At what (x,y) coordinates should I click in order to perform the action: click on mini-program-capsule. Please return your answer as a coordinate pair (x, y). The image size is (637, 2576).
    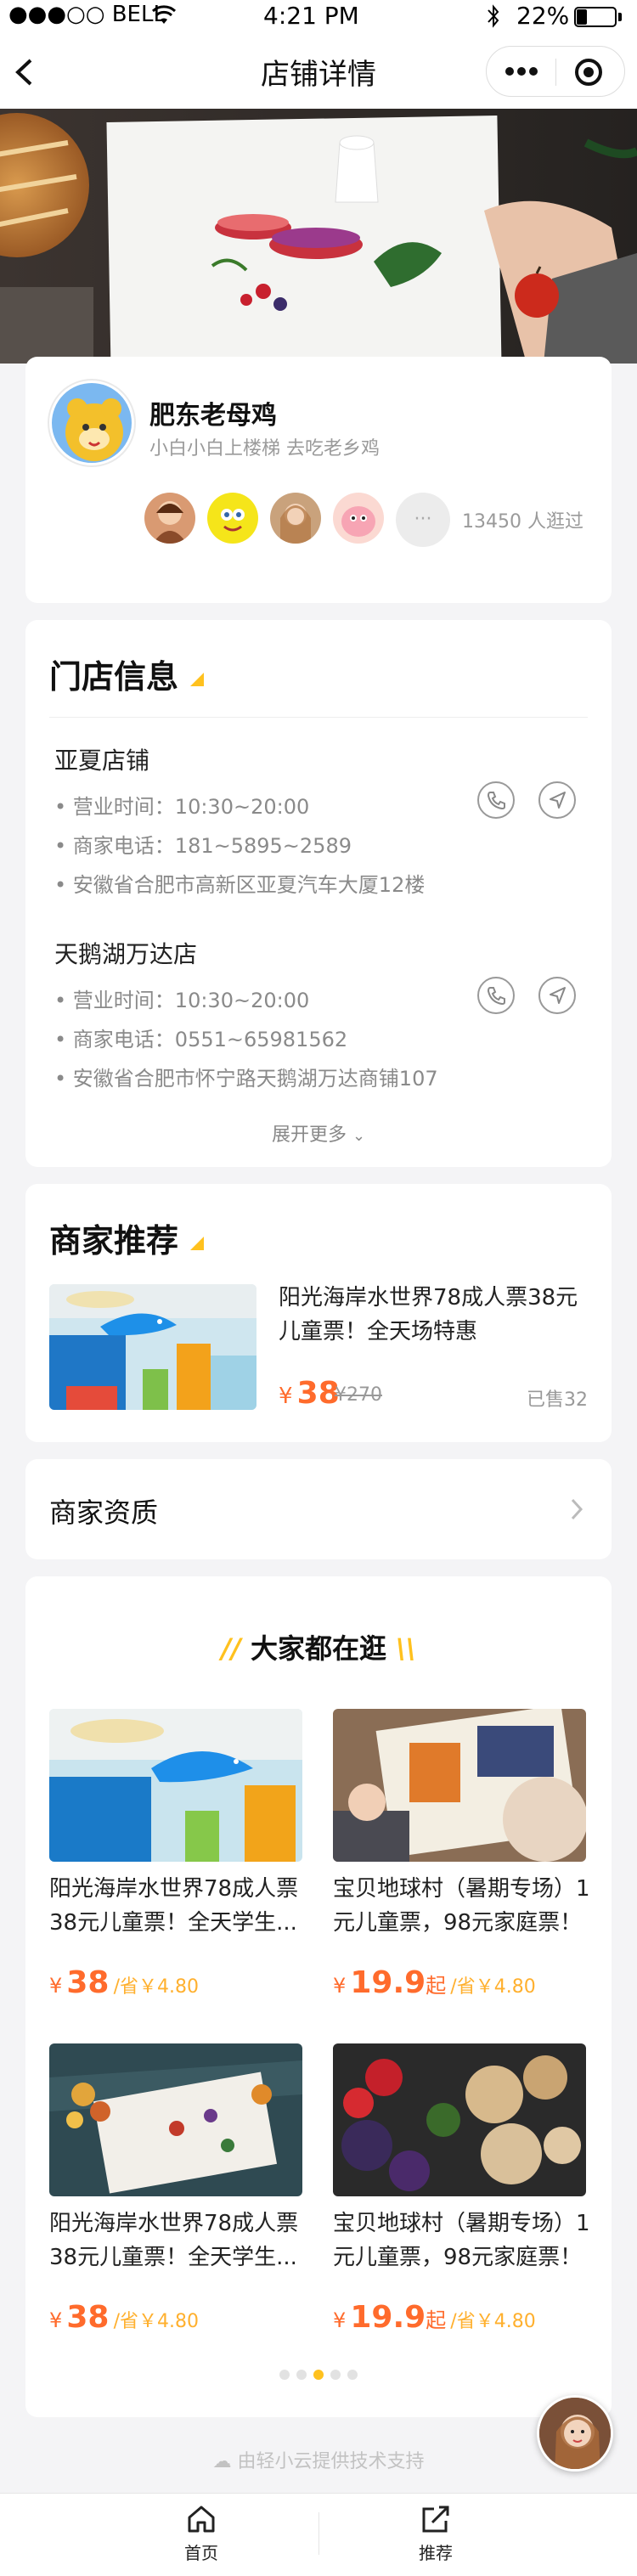
    Looking at the image, I should click on (555, 71).